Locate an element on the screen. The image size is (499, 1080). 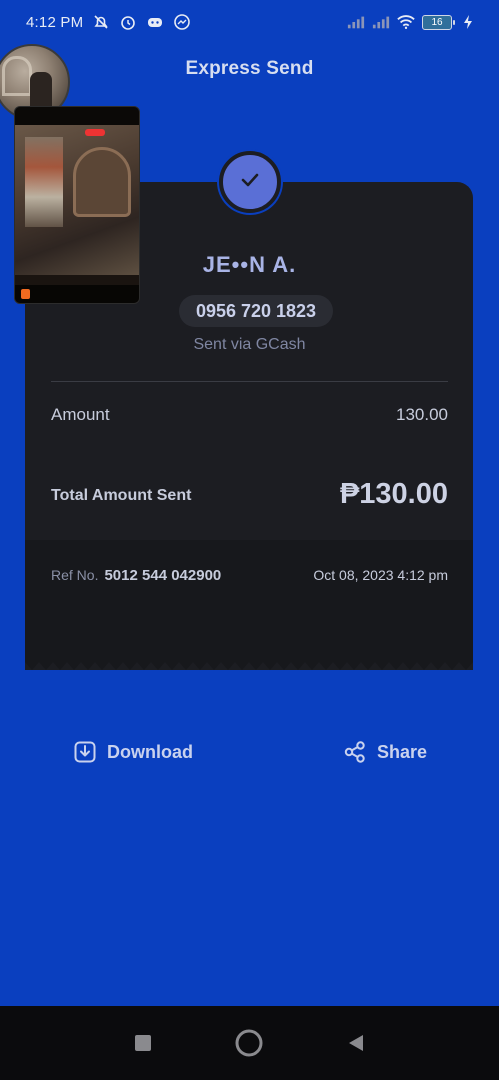
ref-label: Ref No. is located at coordinates (75, 575).